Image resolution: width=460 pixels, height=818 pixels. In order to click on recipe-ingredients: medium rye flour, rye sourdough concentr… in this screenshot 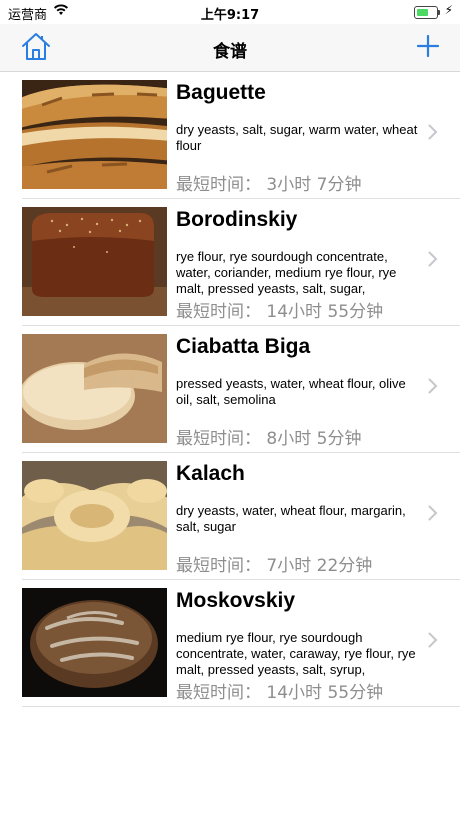, I will do `click(296, 653)`.